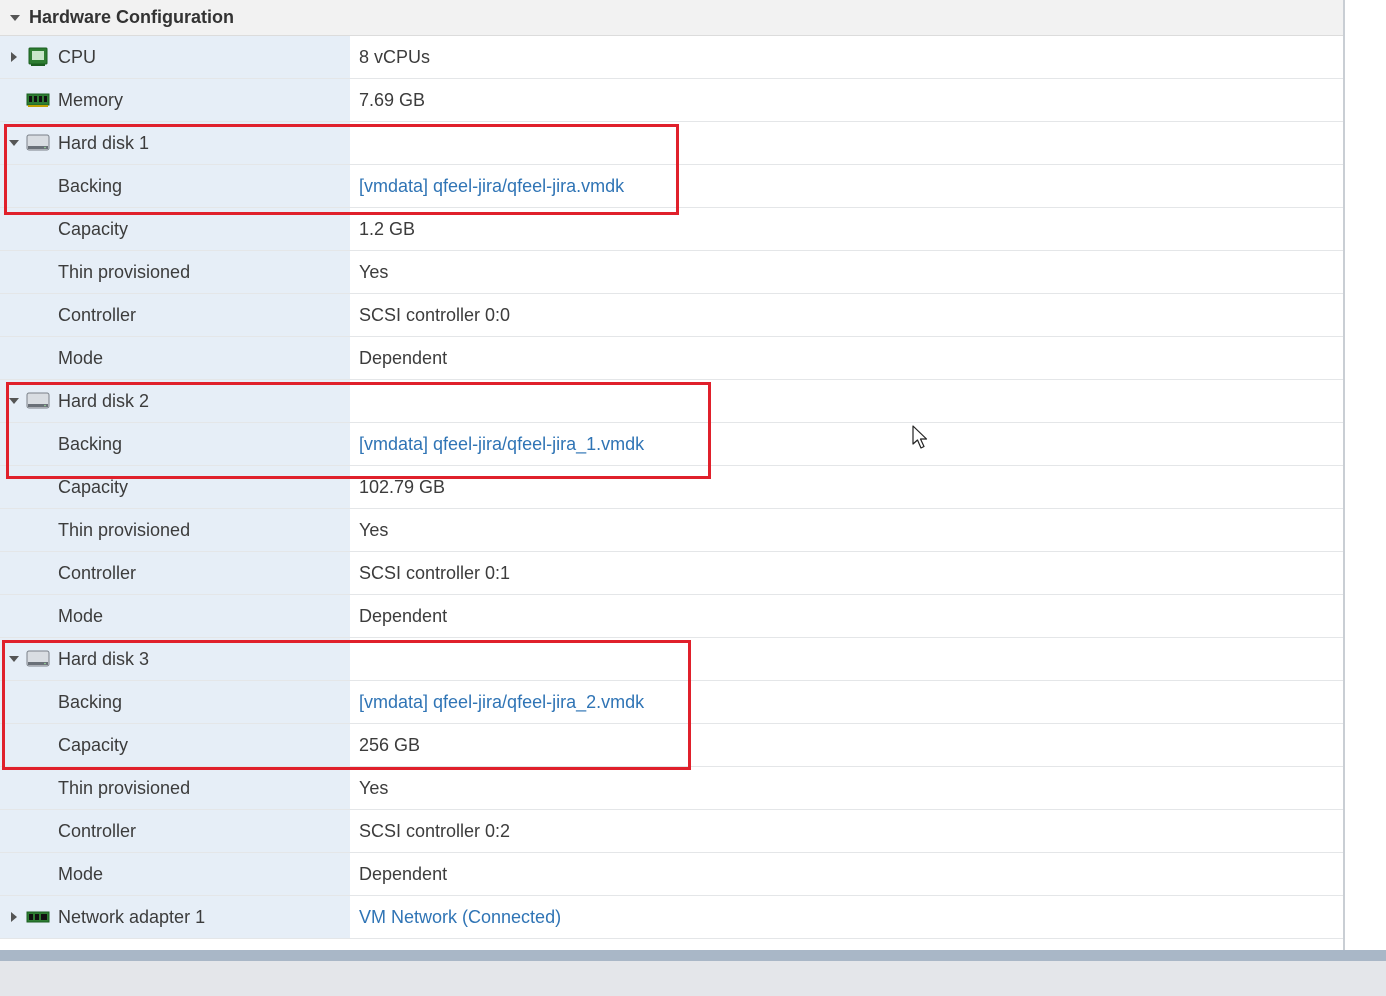 This screenshot has width=1386, height=996. What do you see at coordinates (671, 831) in the screenshot?
I see `table-row: Controller SCSI controller 0:2` at bounding box center [671, 831].